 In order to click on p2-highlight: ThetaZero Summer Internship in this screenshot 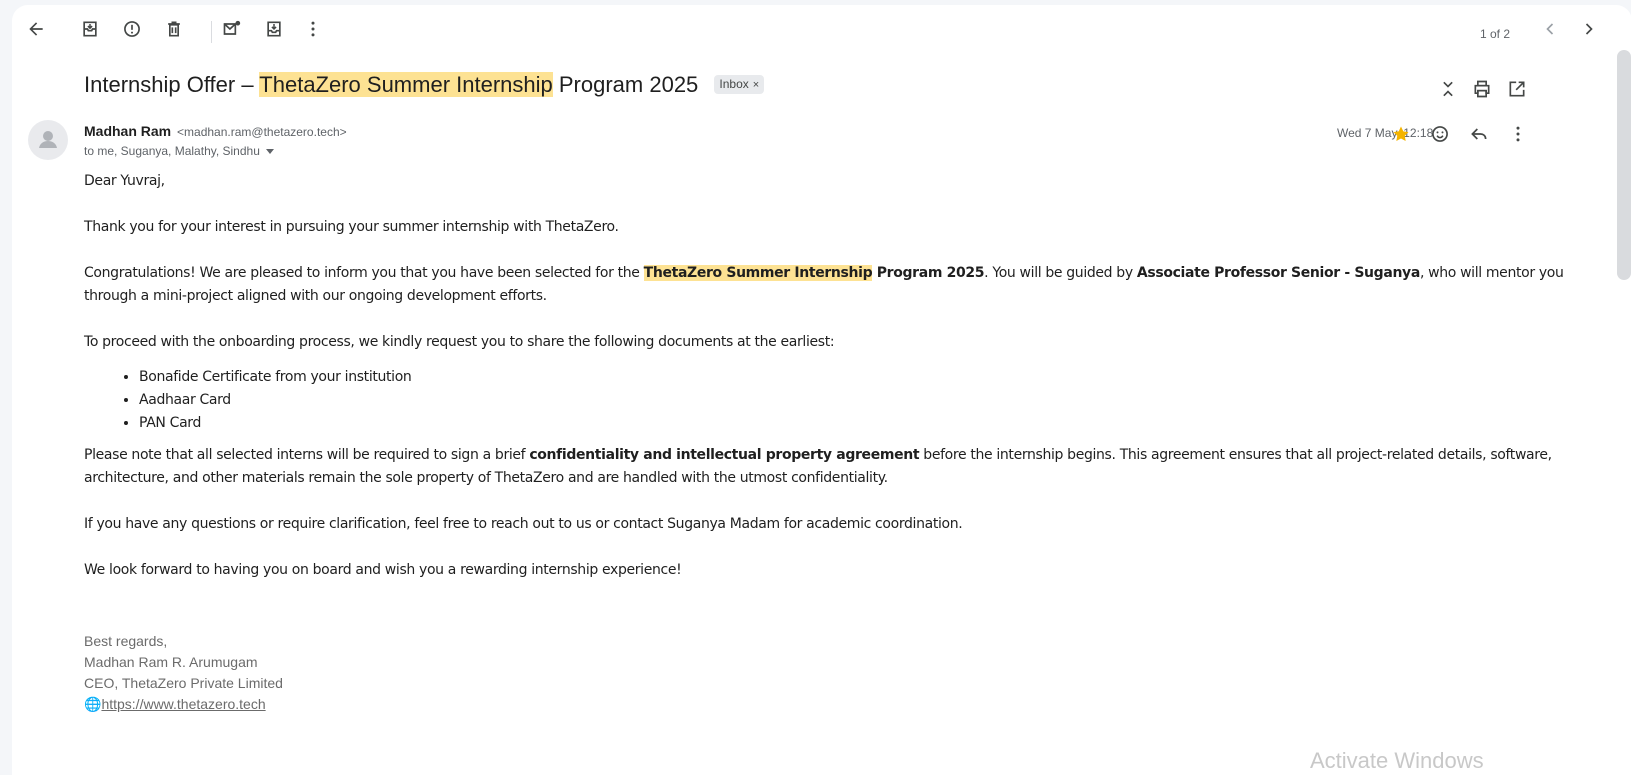, I will do `click(758, 273)`.